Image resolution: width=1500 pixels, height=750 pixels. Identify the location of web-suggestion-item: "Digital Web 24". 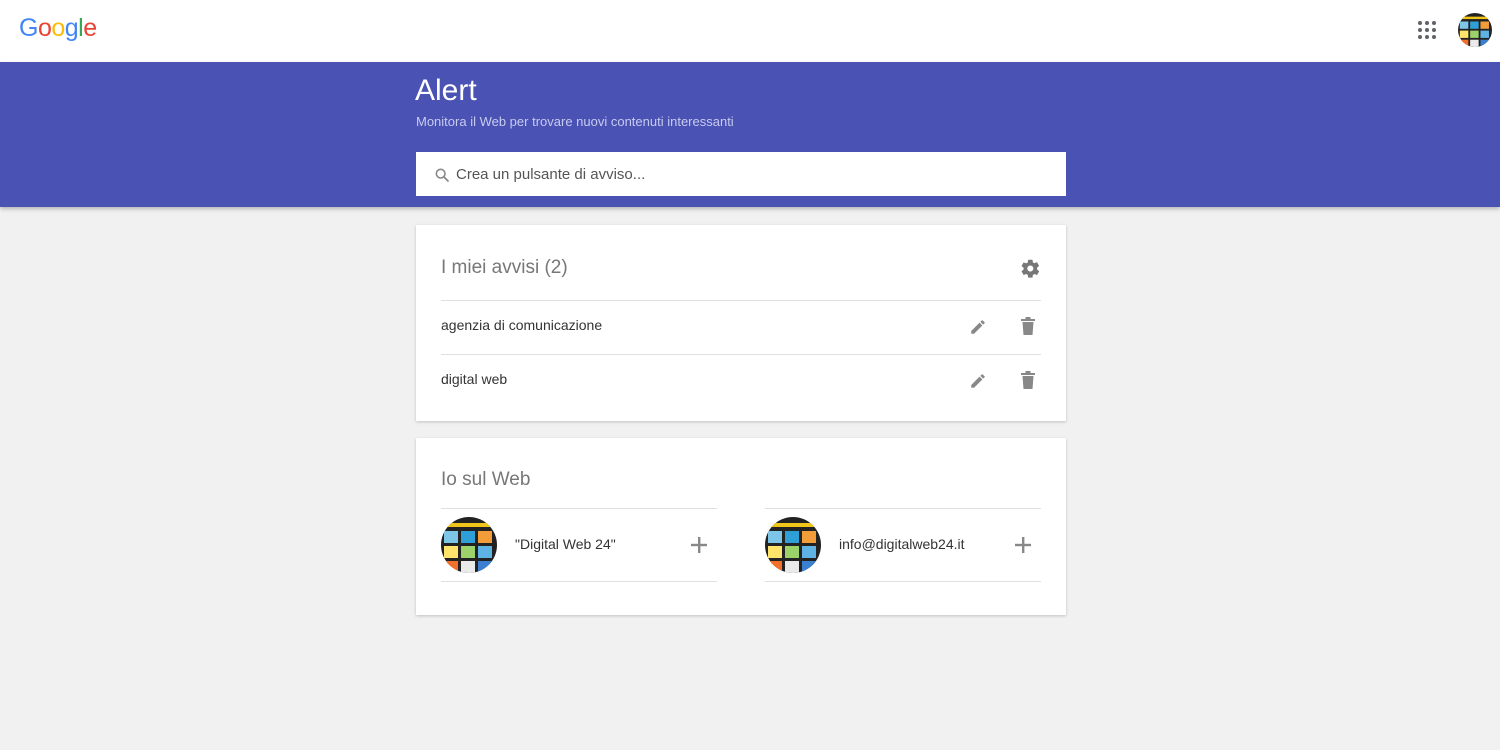
(579, 545).